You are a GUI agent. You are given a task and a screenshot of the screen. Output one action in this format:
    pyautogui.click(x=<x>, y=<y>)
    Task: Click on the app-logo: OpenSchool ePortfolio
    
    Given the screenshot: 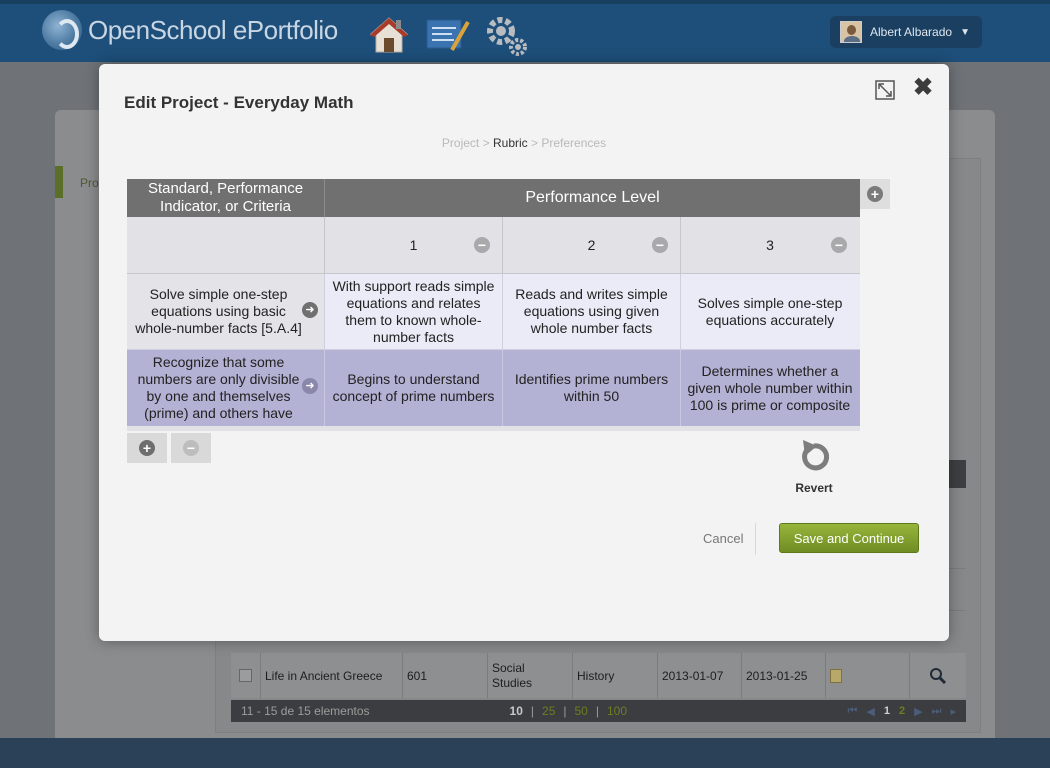 What is the action you would take?
    pyautogui.click(x=190, y=30)
    